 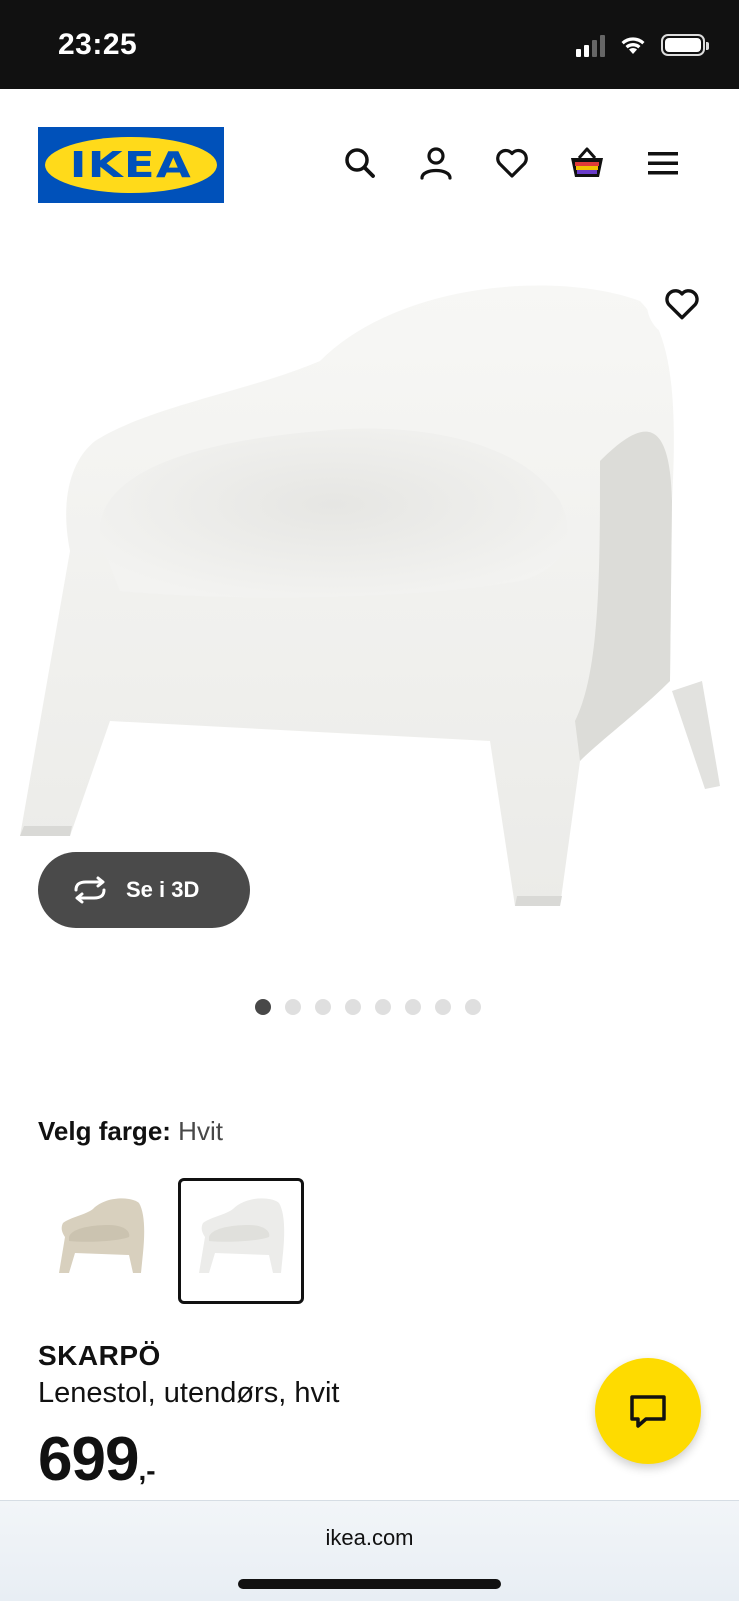 What do you see at coordinates (90, 890) in the screenshot?
I see `rotate-3d-icon` at bounding box center [90, 890].